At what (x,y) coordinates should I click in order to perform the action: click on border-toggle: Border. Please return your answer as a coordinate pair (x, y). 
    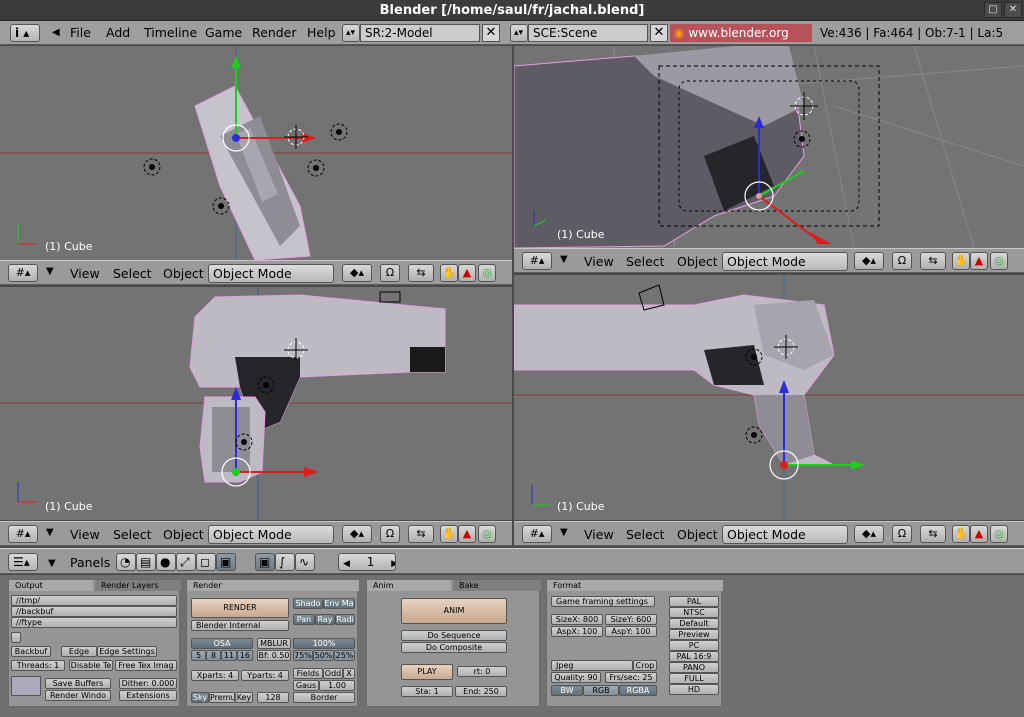
    Looking at the image, I should click on (324, 697).